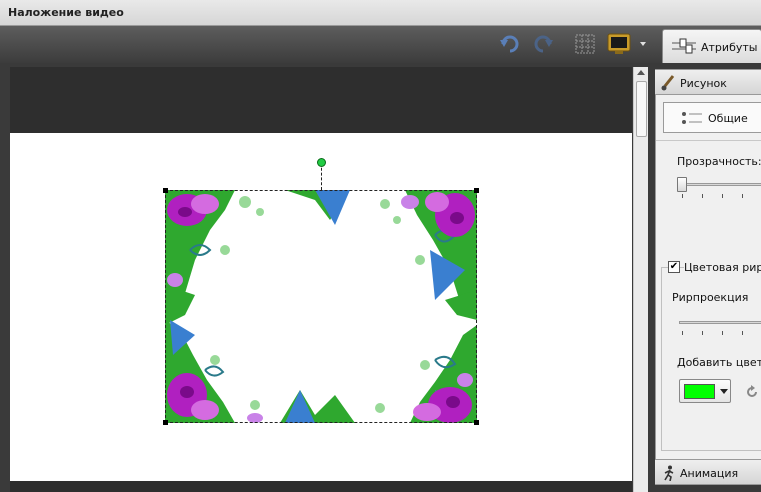 The width and height of the screenshot is (761, 492). I want to click on tab-general-label: Общие, so click(728, 118).